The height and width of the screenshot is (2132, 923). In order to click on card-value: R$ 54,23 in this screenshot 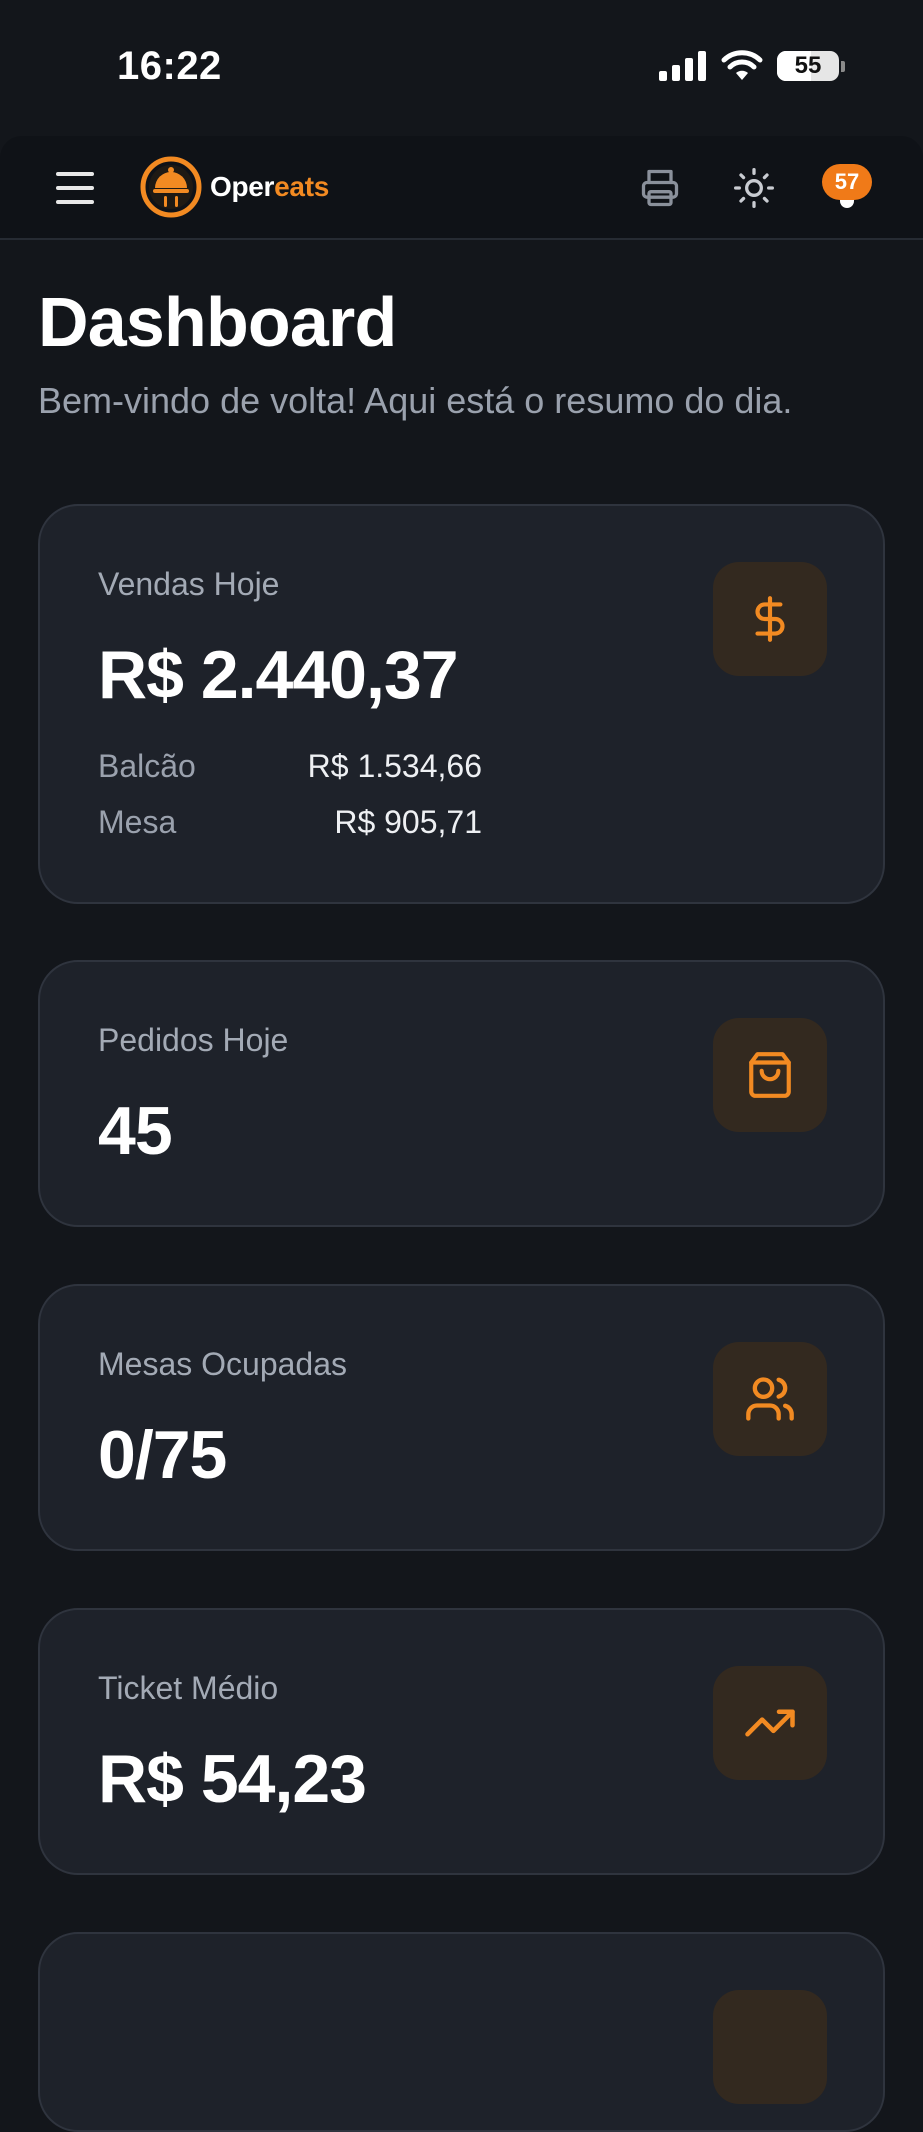, I will do `click(232, 1779)`.